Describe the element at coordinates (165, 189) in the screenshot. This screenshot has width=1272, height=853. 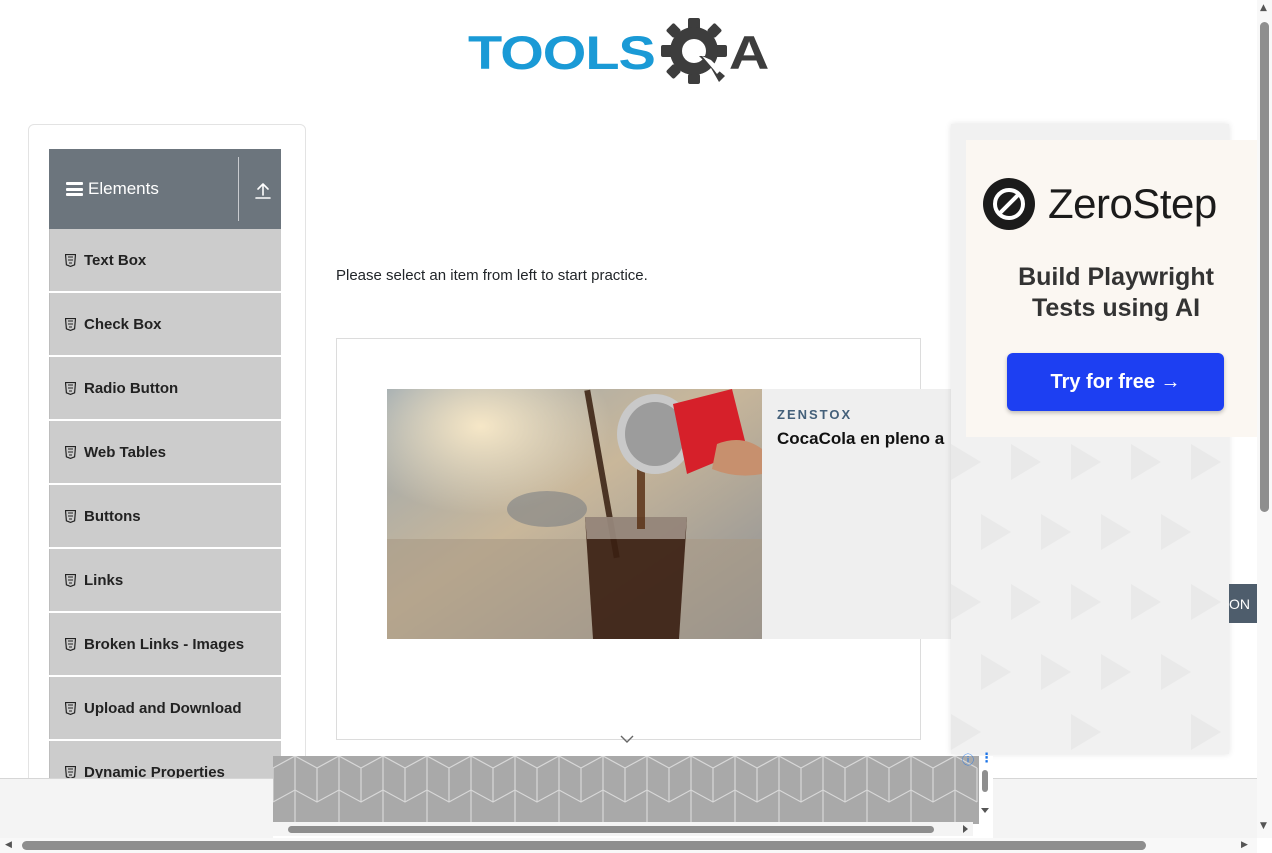
I see `group-header-elements: Elements` at that location.